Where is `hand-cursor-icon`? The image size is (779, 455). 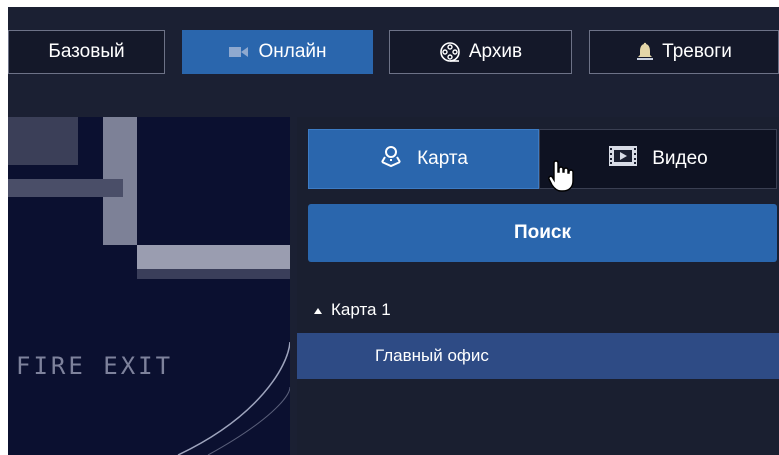
hand-cursor-icon is located at coordinates (561, 178).